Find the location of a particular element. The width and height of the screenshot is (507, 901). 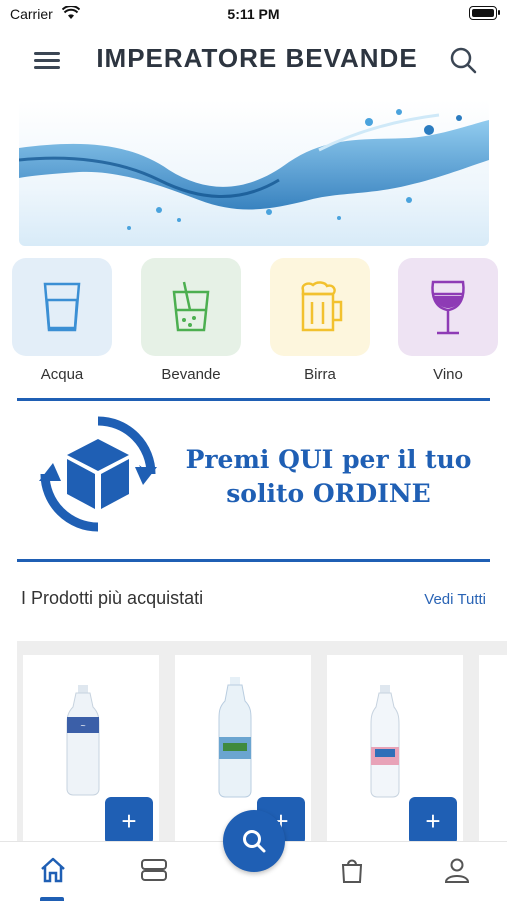

wine-glass-icon is located at coordinates (448, 307).